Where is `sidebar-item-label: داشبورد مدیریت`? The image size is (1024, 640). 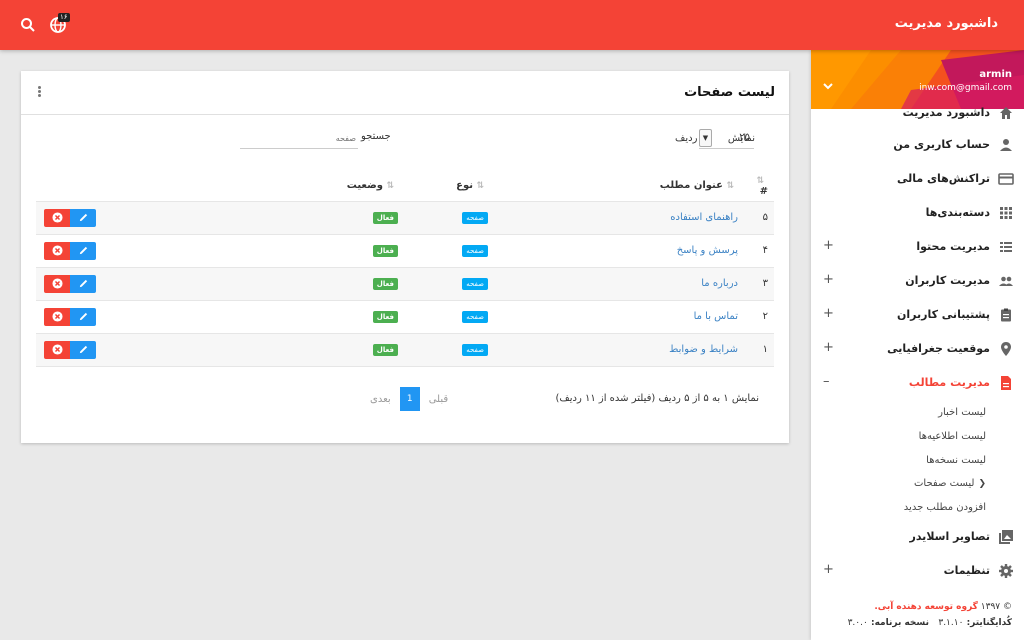
sidebar-item-label: داشبورد مدیریت is located at coordinates (946, 112).